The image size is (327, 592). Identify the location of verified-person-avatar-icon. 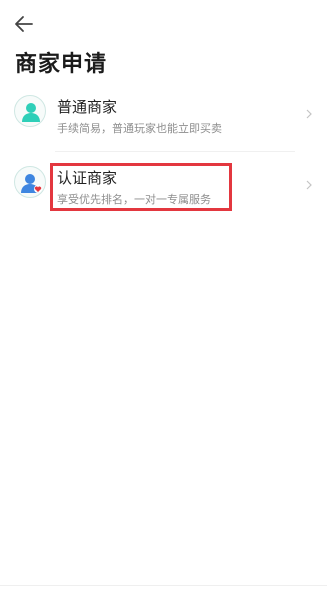
(31, 183).